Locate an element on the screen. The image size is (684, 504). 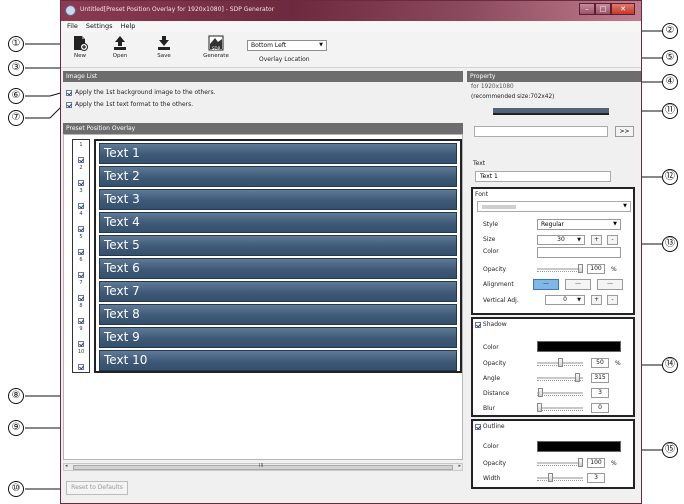
text-input: Text 1 is located at coordinates (543, 176).